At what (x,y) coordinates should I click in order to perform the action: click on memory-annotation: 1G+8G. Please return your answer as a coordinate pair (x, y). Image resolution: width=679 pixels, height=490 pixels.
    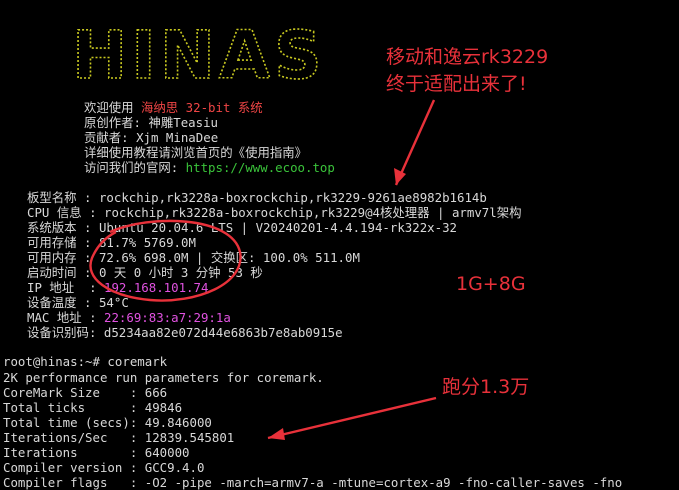
    Looking at the image, I should click on (491, 284).